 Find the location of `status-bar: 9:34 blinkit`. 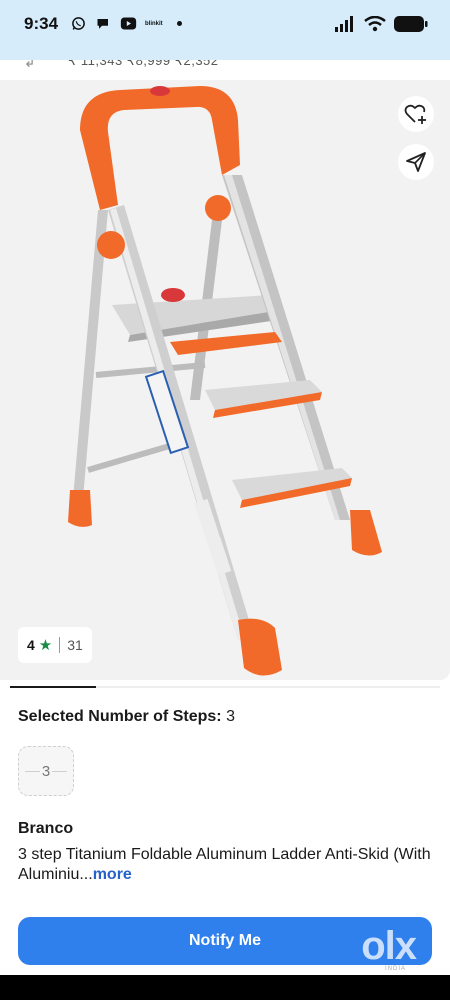

status-bar: 9:34 blinkit is located at coordinates (225, 30).